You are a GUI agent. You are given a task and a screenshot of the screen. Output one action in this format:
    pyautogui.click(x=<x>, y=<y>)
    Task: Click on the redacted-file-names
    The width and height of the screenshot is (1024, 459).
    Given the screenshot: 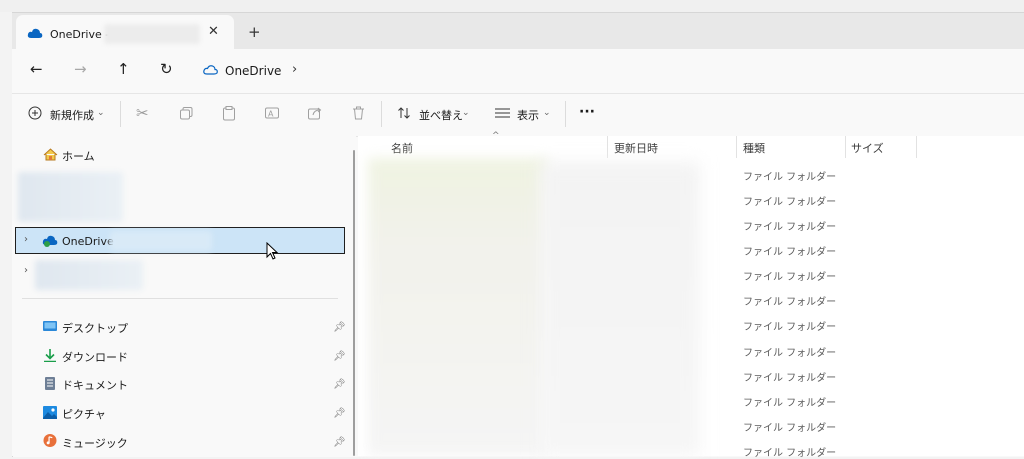 What is the action you would take?
    pyautogui.click(x=458, y=307)
    